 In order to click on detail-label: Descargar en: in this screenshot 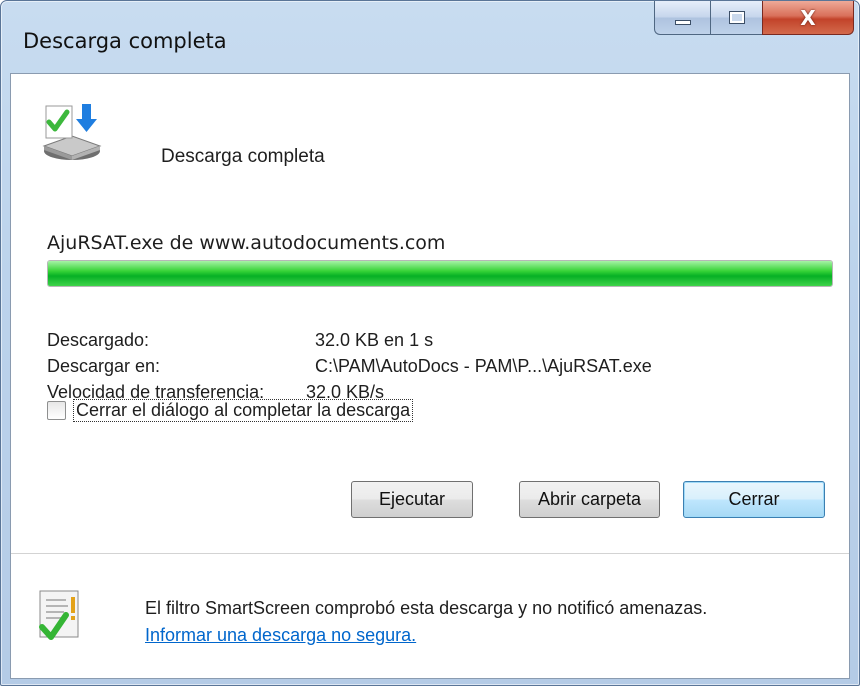, I will do `click(104, 366)`.